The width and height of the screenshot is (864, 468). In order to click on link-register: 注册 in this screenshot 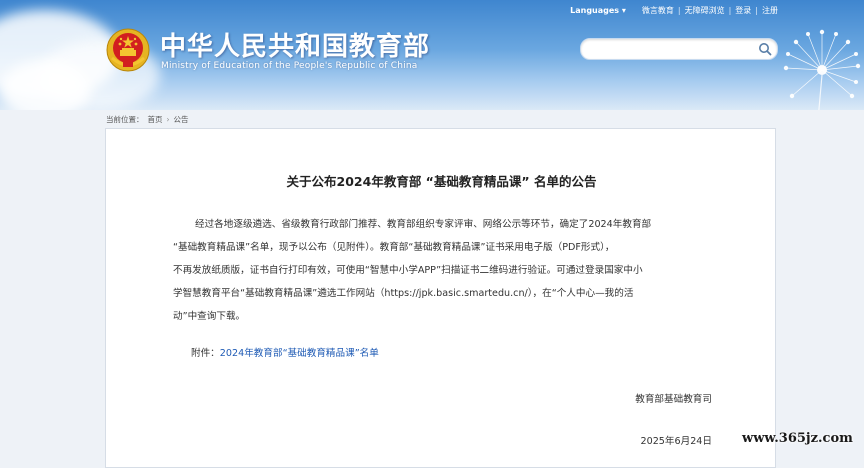, I will do `click(770, 10)`.